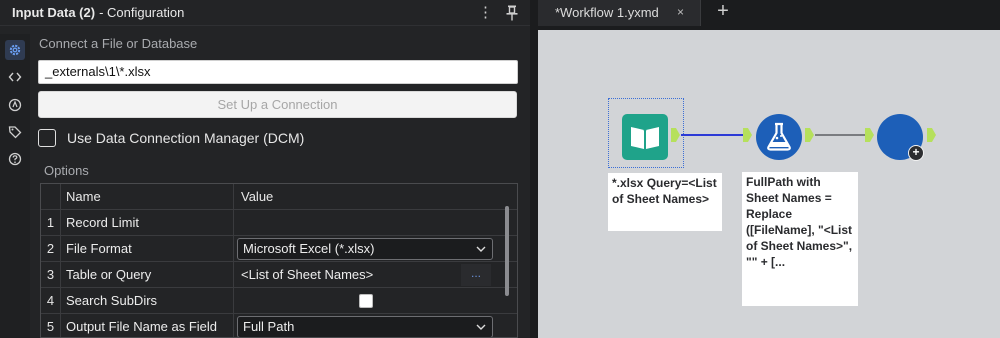 The height and width of the screenshot is (338, 1000). Describe the element at coordinates (186, 138) in the screenshot. I see `dcm-label: Use Data Connection Manager (DCM)` at that location.